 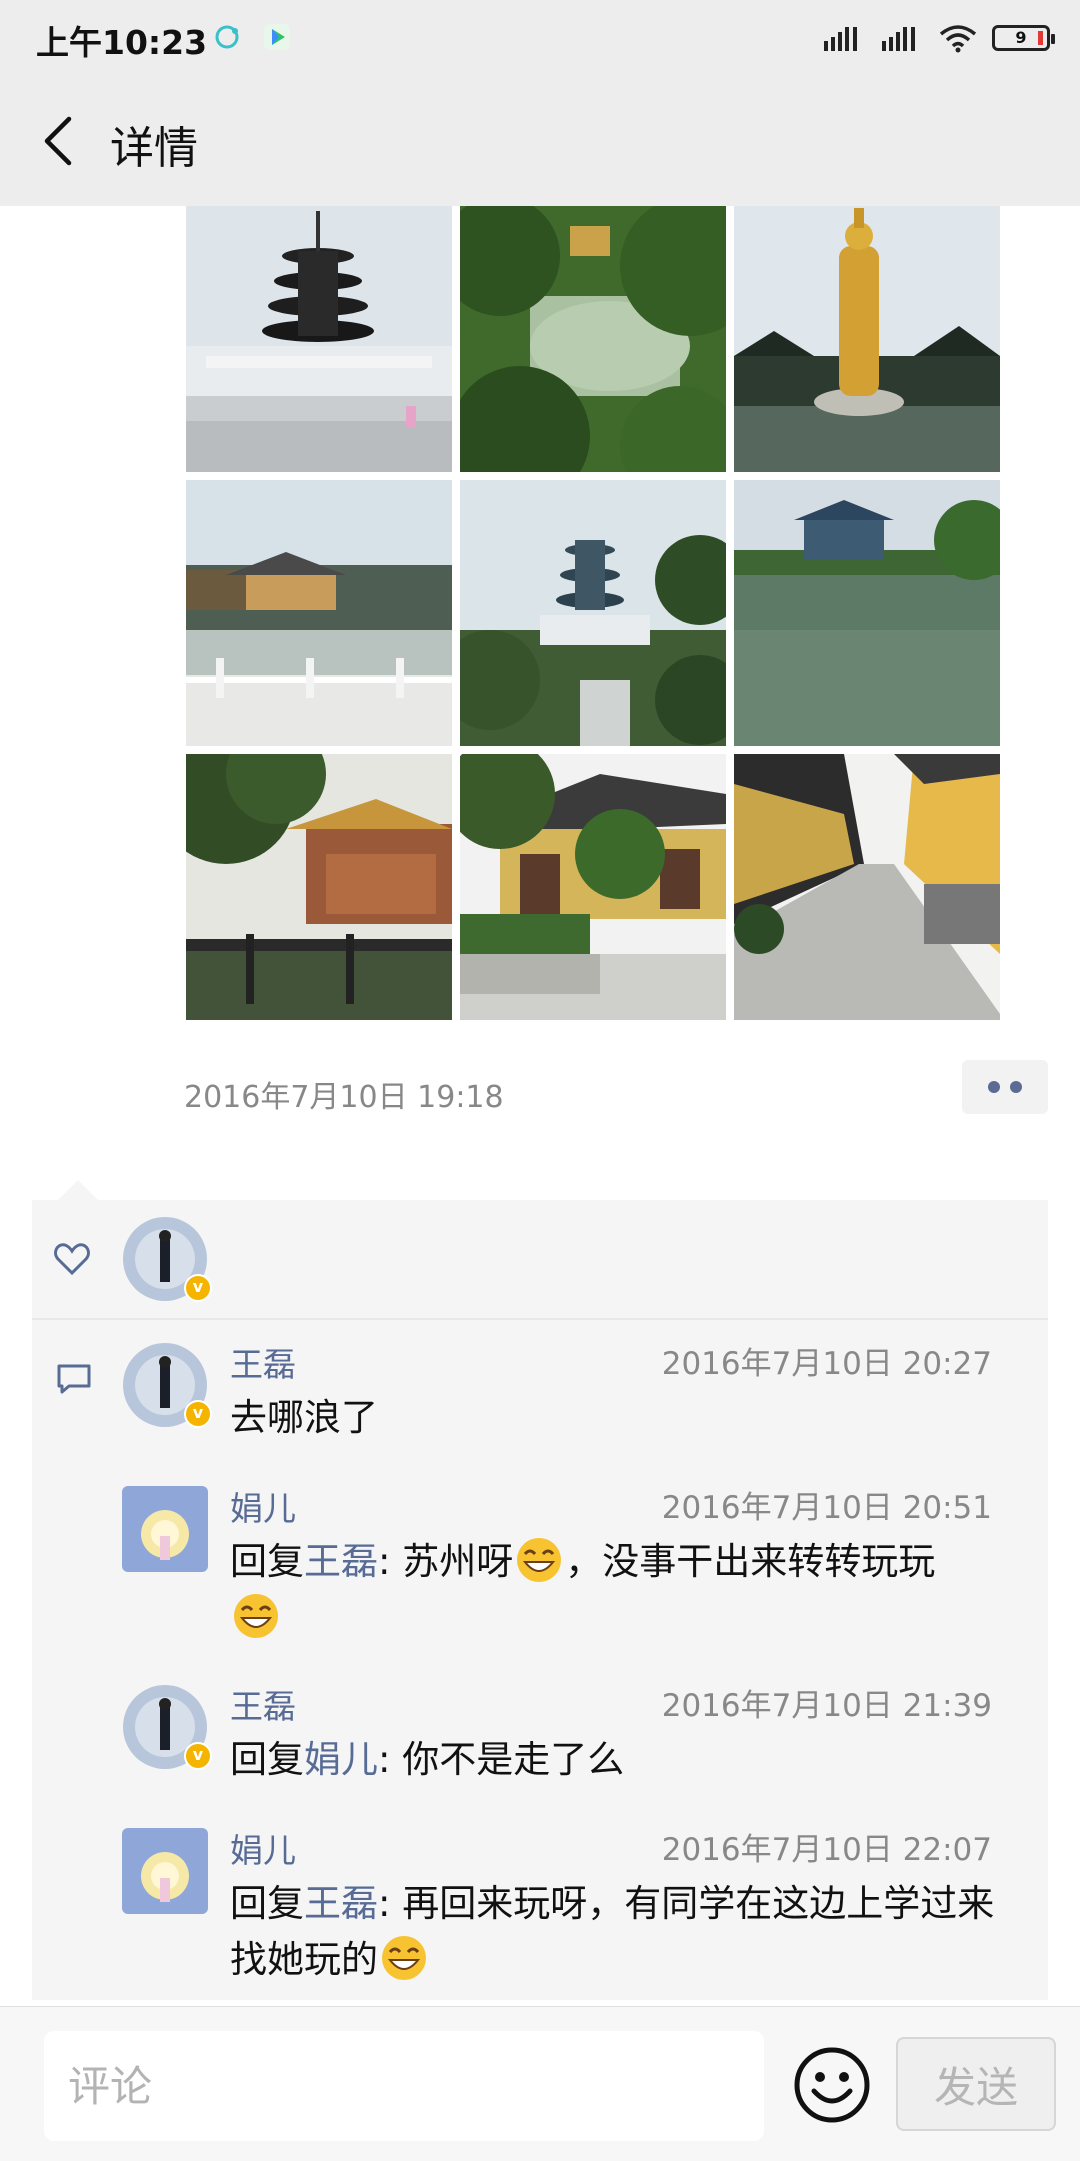 I want to click on page-title: 详情, so click(x=154, y=148).